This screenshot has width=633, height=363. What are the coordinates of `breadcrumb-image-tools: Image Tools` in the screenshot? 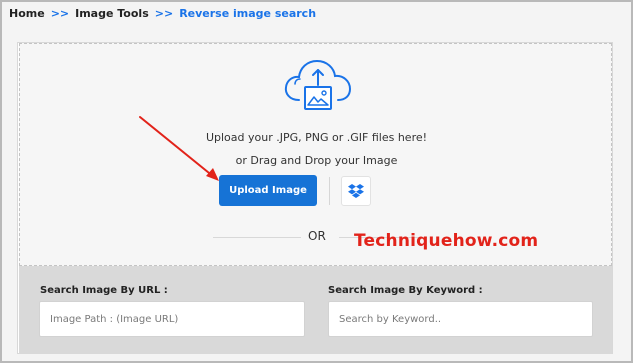 It's located at (112, 13).